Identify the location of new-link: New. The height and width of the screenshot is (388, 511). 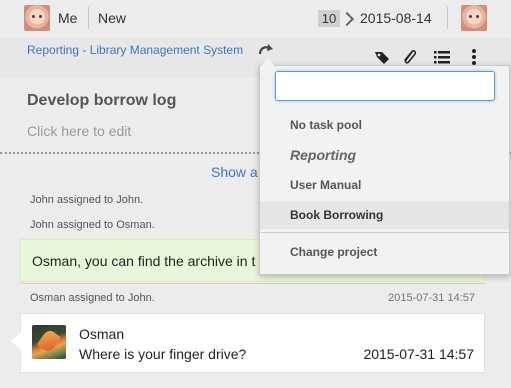
(112, 18).